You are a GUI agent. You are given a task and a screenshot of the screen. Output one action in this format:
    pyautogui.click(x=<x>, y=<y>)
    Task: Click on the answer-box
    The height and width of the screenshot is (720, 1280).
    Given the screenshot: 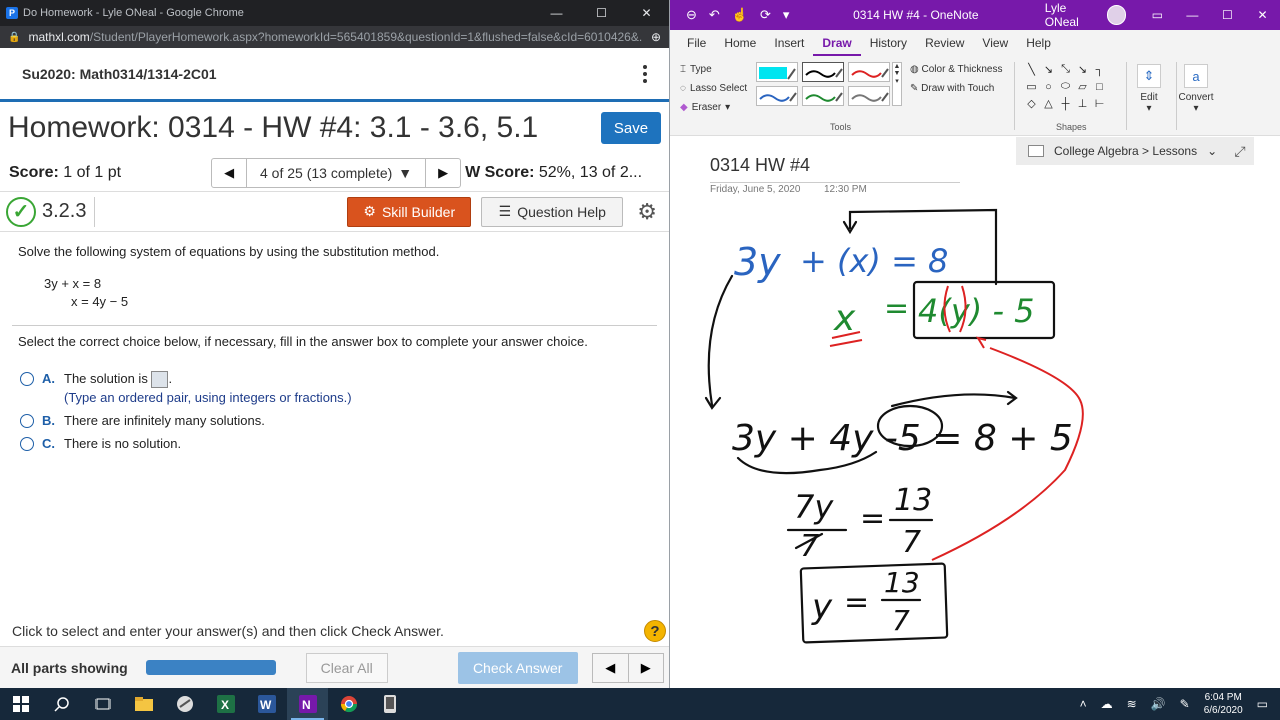 What is the action you would take?
    pyautogui.click(x=160, y=380)
    